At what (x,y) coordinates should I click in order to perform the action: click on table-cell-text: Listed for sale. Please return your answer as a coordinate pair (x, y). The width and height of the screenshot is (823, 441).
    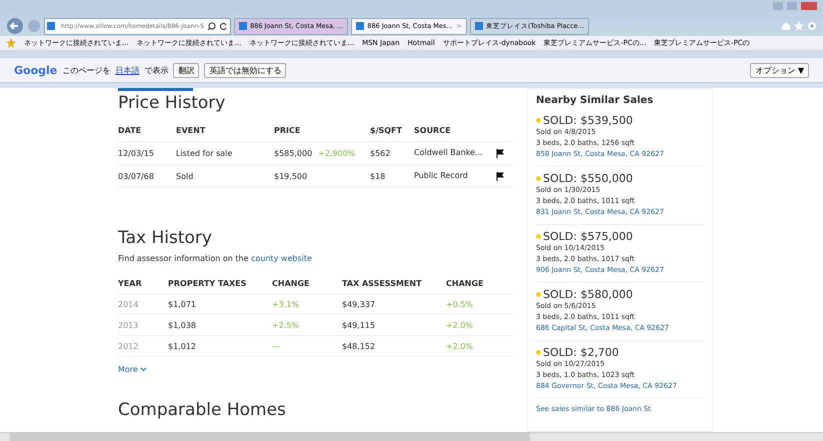
    Looking at the image, I should click on (205, 153).